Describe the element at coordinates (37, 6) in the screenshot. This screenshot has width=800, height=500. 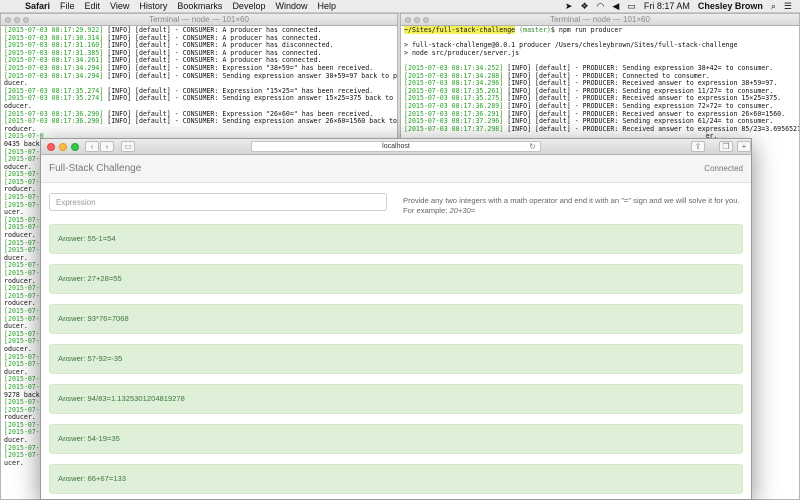
I see `menu-app-name: Safari` at that location.